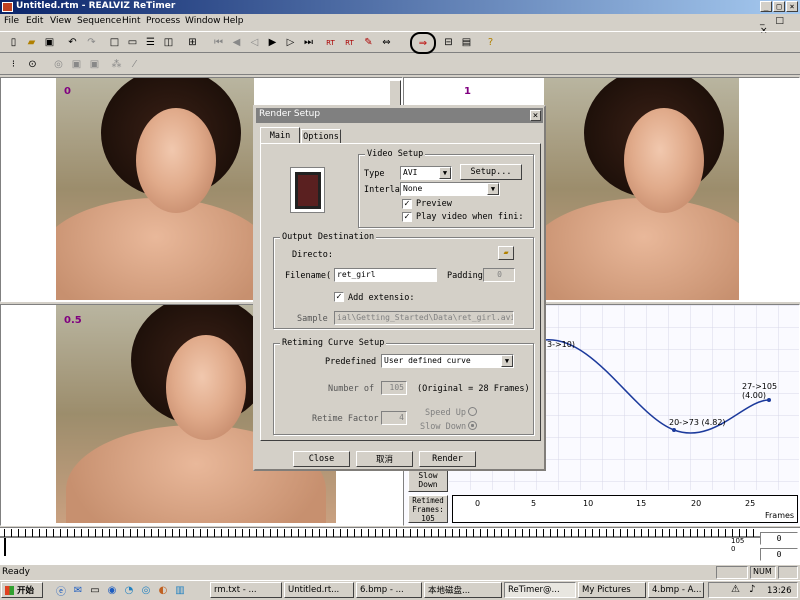 The image size is (800, 600). I want to click on slow-down-radio, so click(472, 425).